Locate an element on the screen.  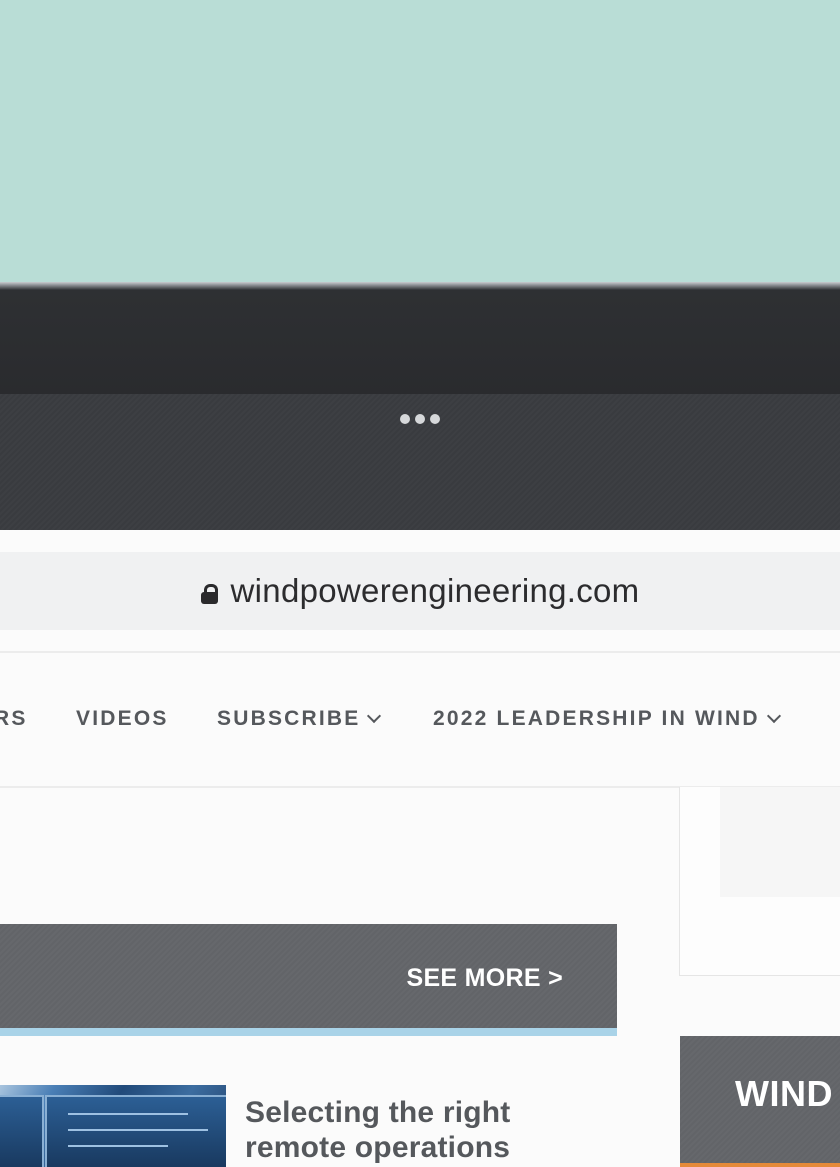
sidebar-wind-card: WIND is located at coordinates (760, 1101).